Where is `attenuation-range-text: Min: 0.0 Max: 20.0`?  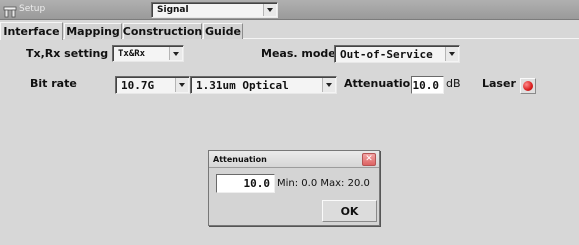
attenuation-range-text: Min: 0.0 Max: 20.0 is located at coordinates (323, 183).